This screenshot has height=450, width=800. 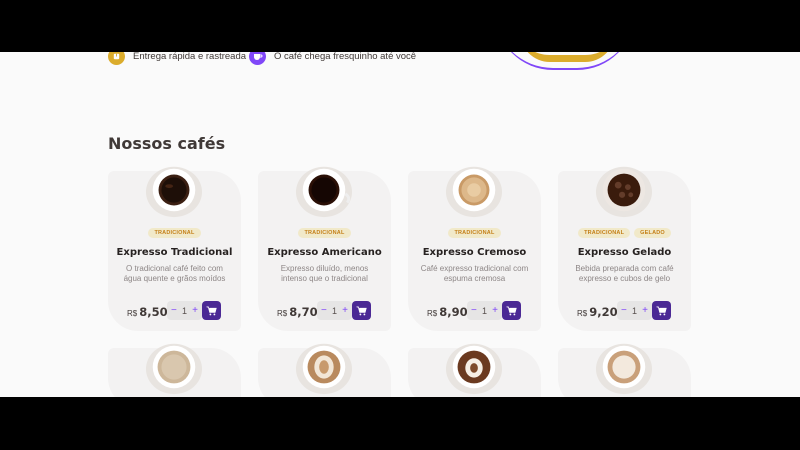 What do you see at coordinates (624, 252) in the screenshot?
I see `product-name: Expresso Gelado` at bounding box center [624, 252].